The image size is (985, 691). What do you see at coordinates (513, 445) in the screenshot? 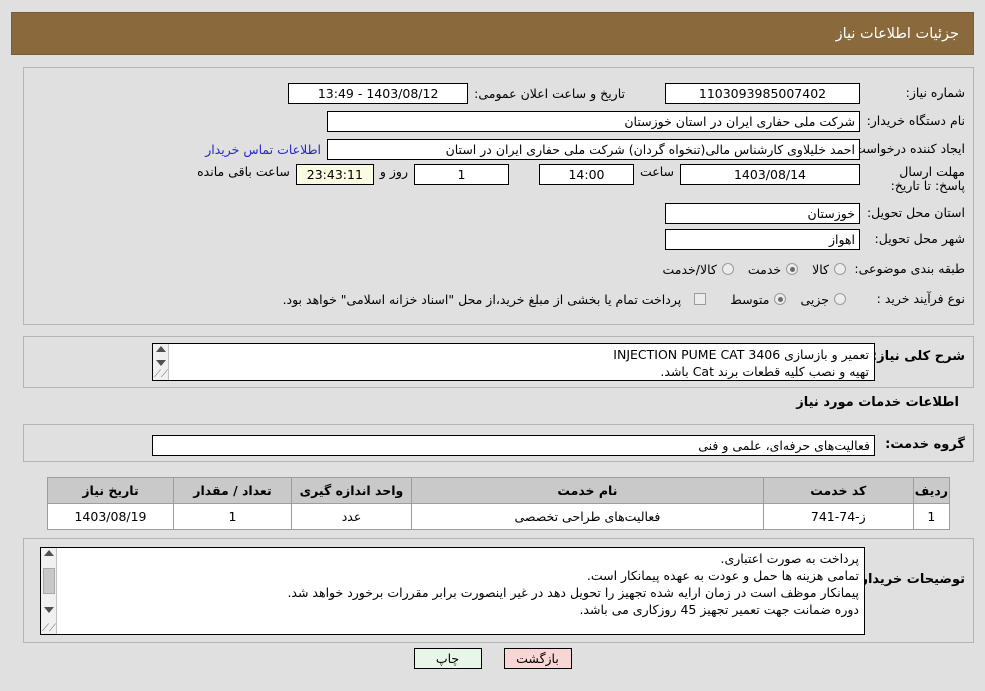
I see `service-group-value: فعالیت‌های حرفه‌ای، علمی و فنی` at bounding box center [513, 445].